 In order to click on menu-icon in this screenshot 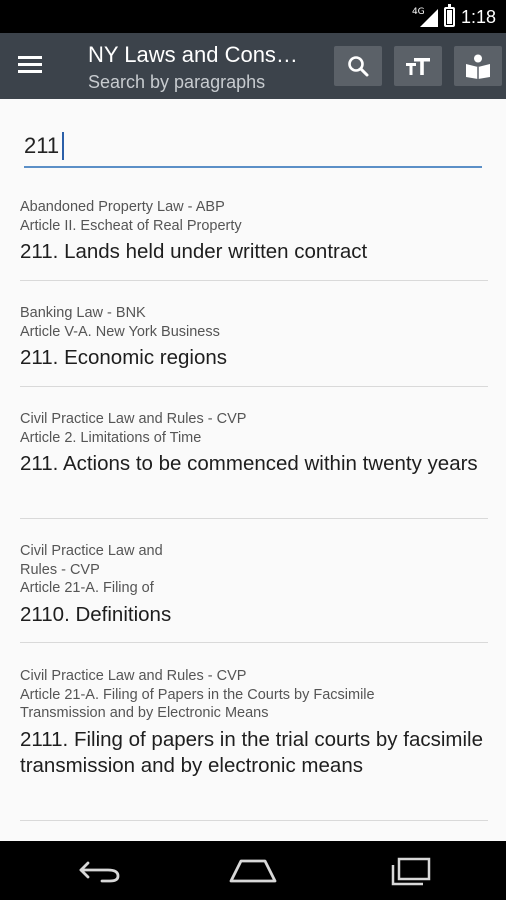, I will do `click(35, 66)`.